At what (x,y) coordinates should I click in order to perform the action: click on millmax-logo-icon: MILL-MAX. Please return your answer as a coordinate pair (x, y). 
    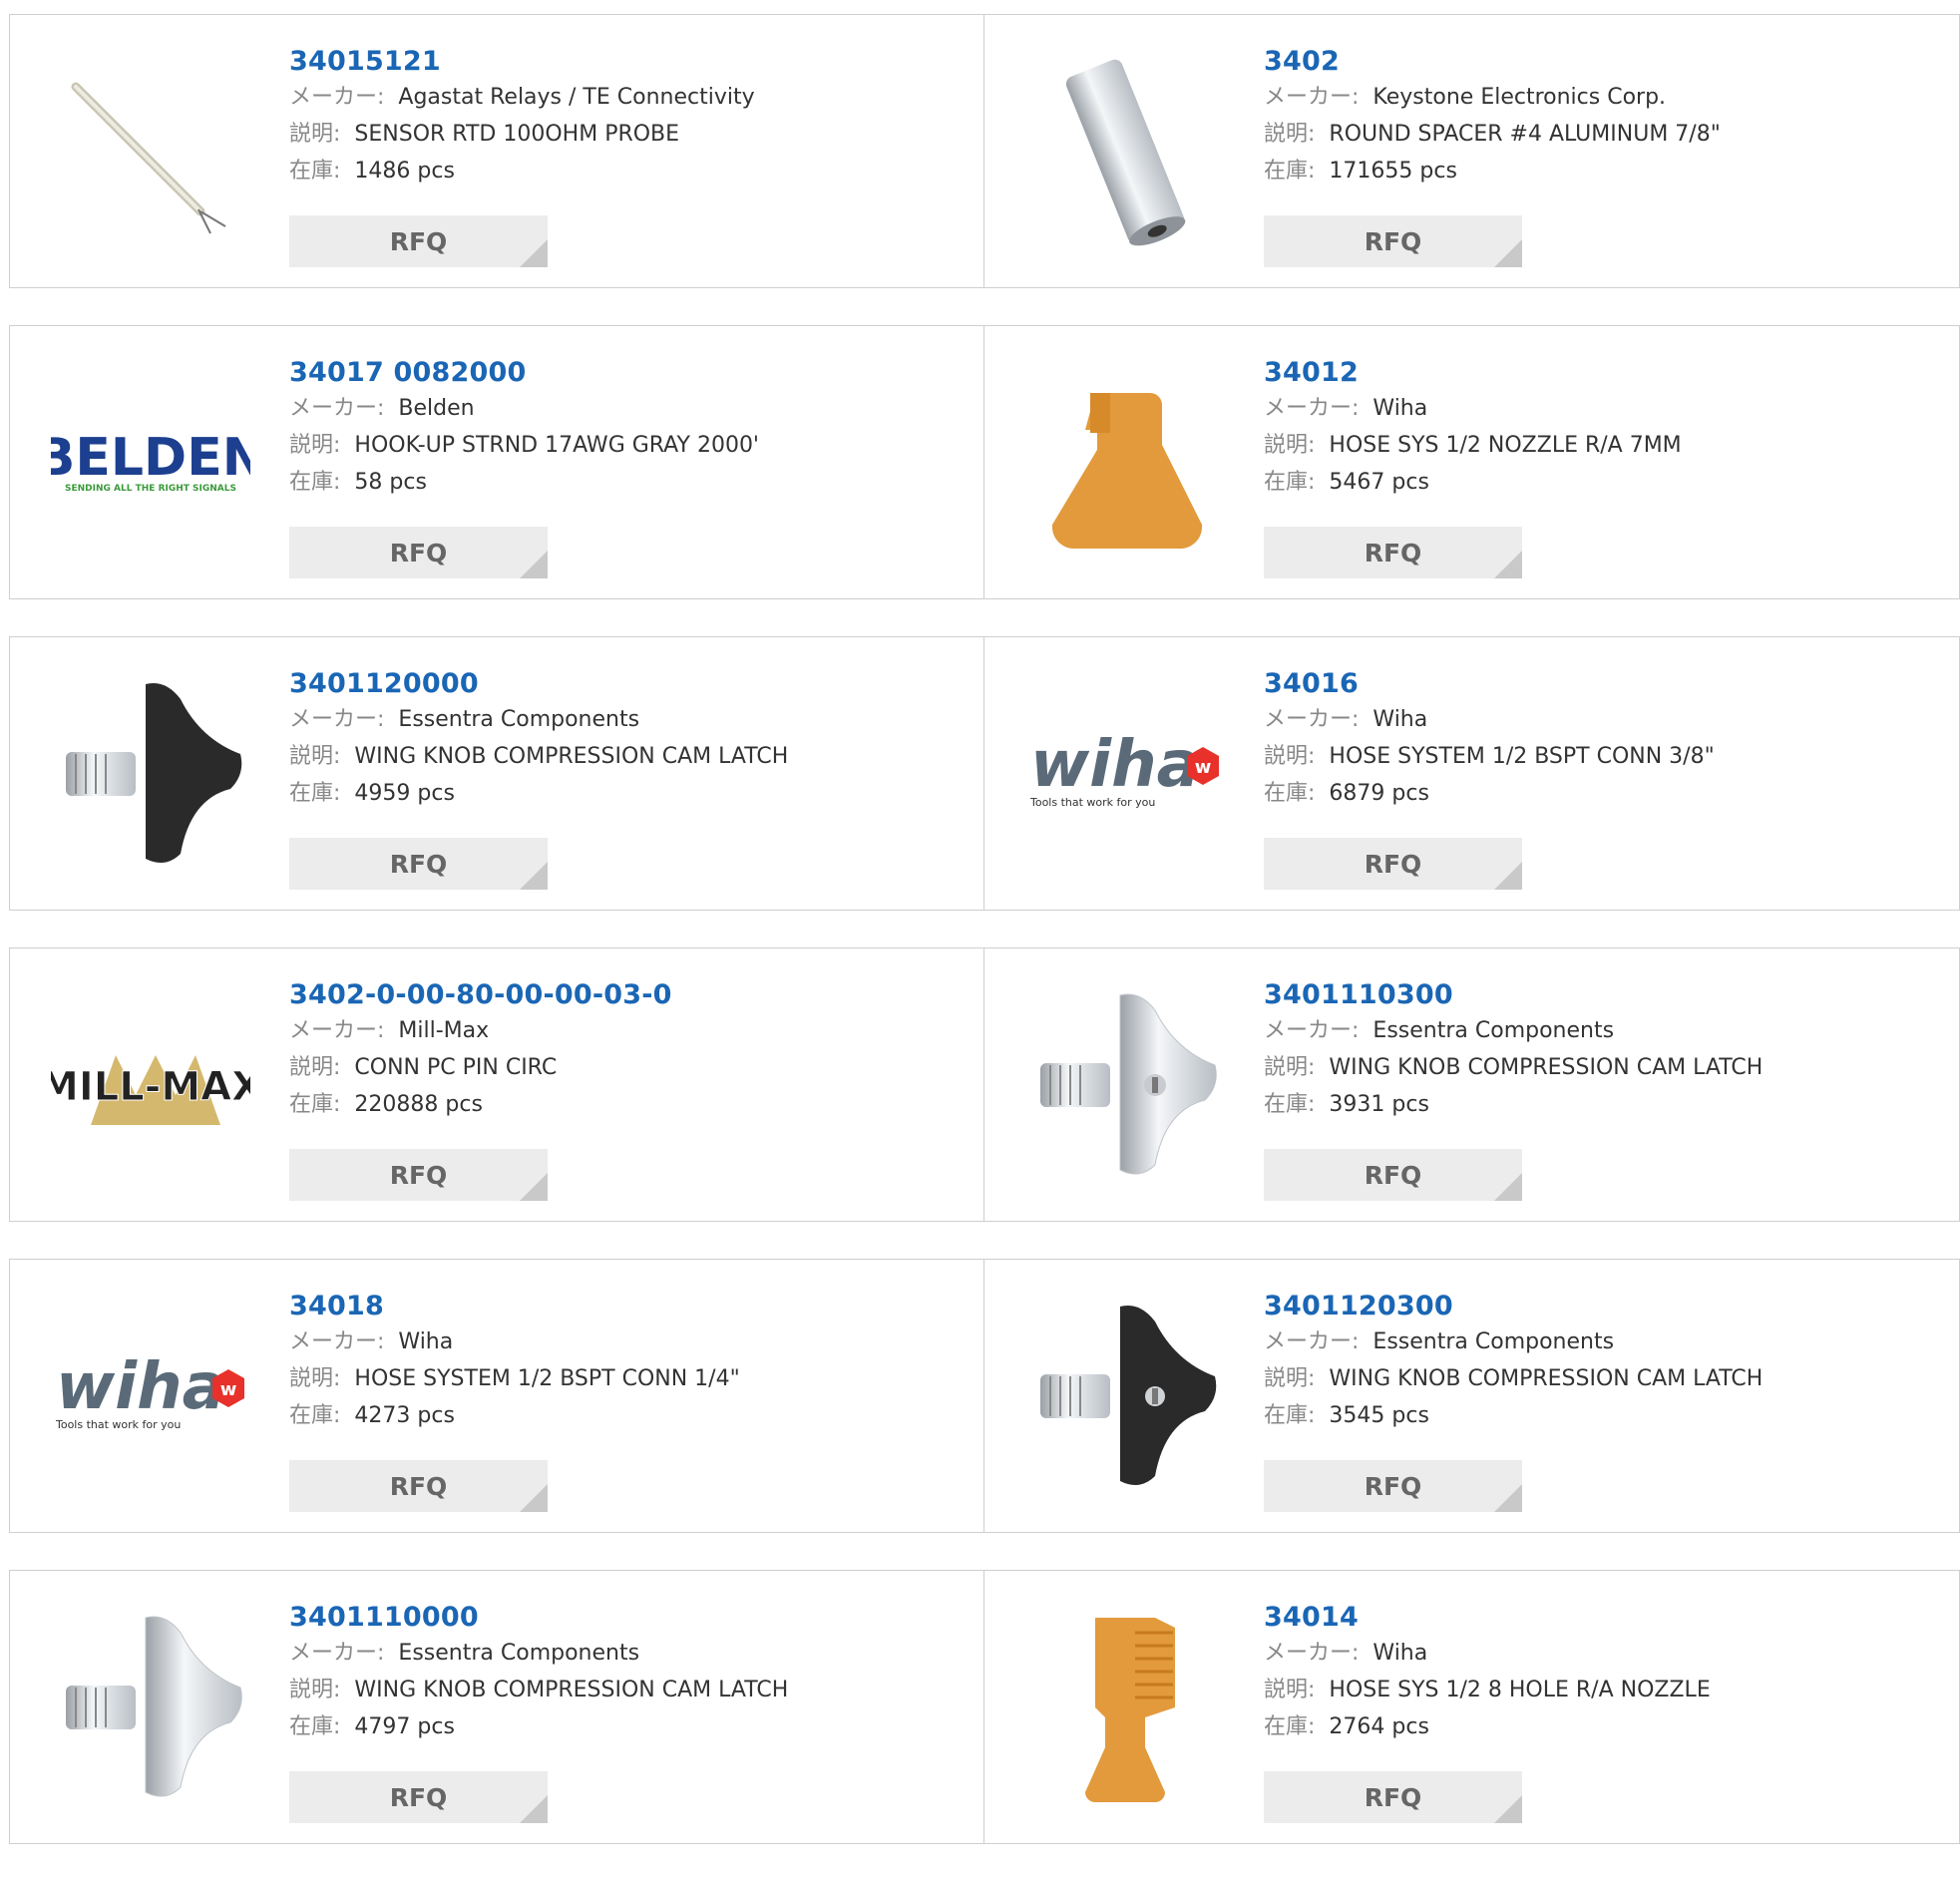
    Looking at the image, I should click on (151, 1085).